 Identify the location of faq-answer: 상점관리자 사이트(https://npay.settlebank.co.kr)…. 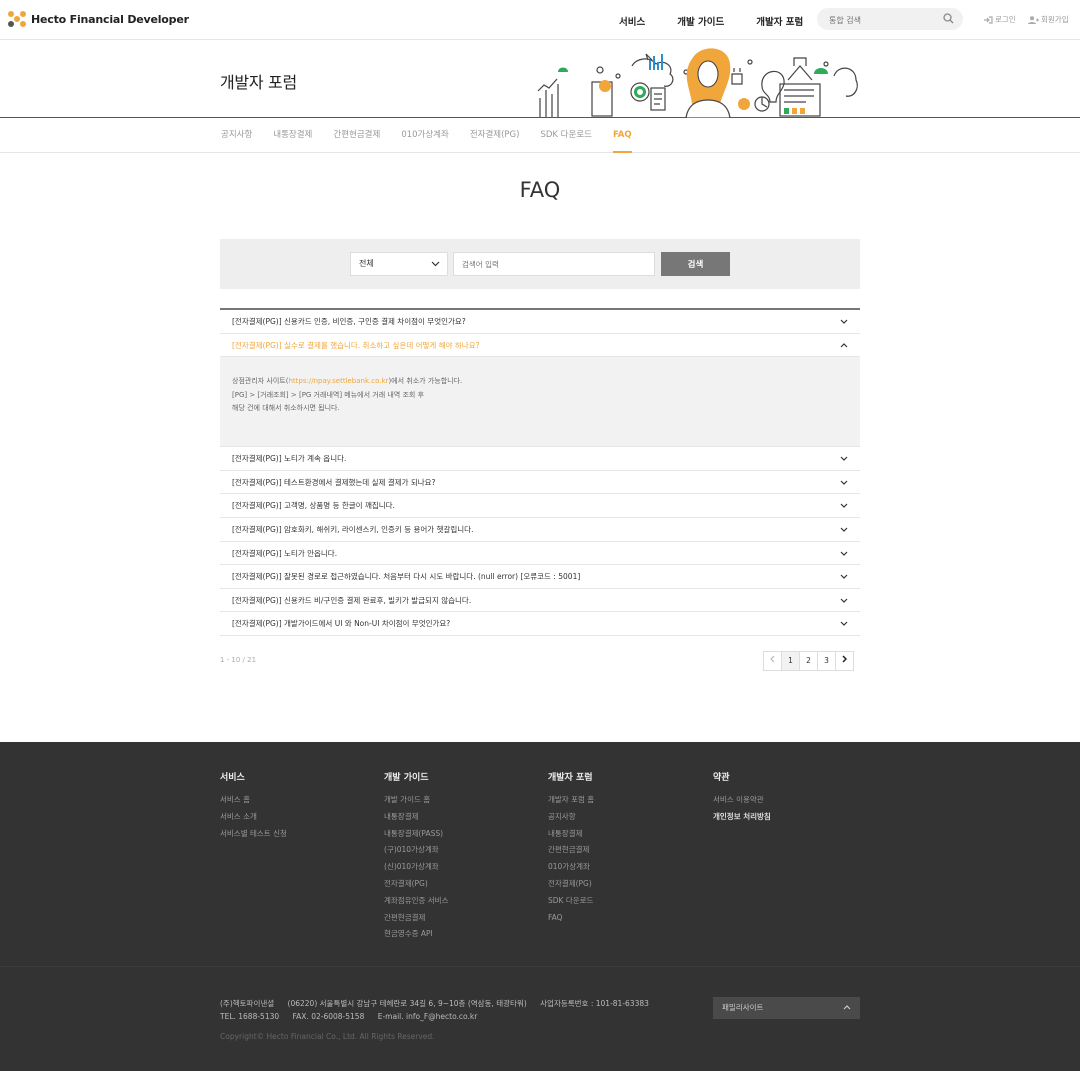
(540, 402).